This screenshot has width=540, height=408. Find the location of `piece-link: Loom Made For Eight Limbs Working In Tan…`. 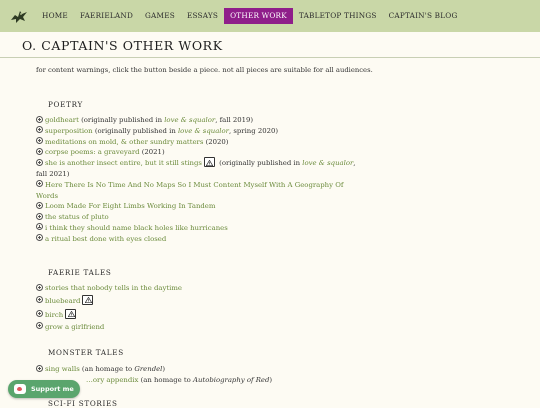

piece-link: Loom Made For Eight Limbs Working In Tan… is located at coordinates (130, 206).